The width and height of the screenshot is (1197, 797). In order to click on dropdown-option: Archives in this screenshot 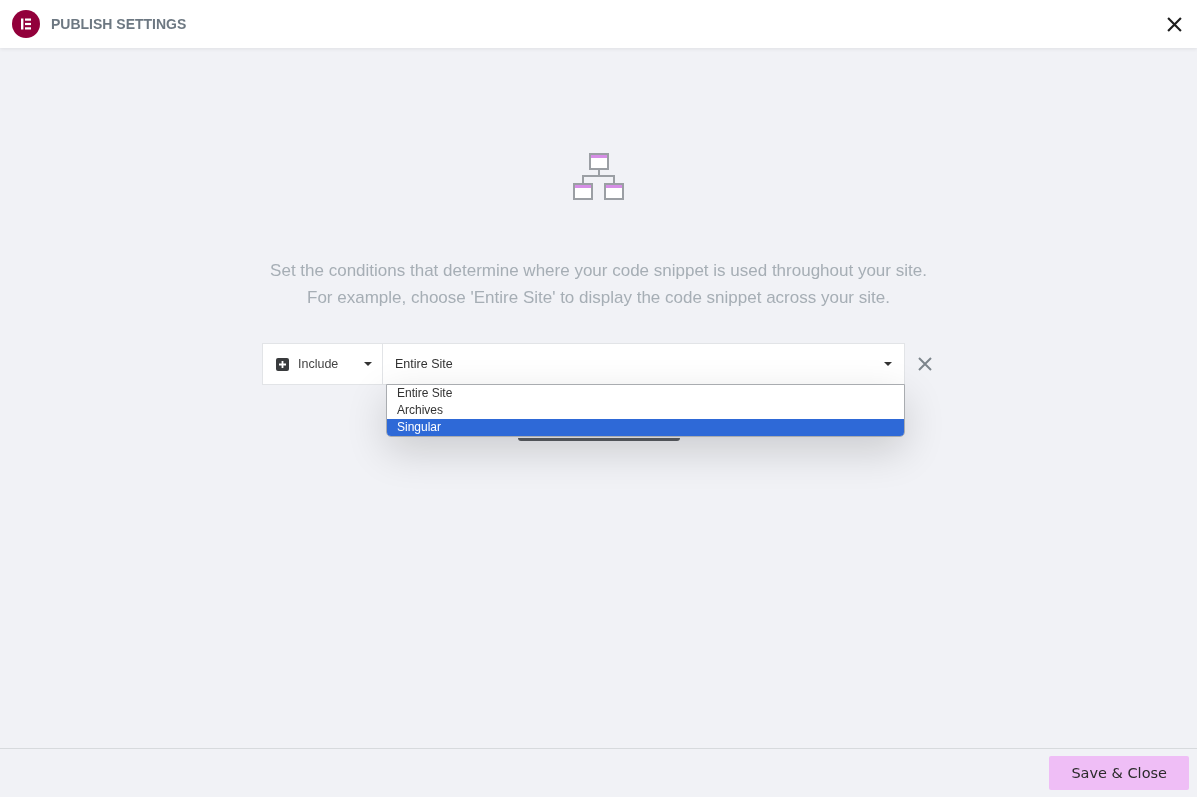, I will do `click(645, 410)`.